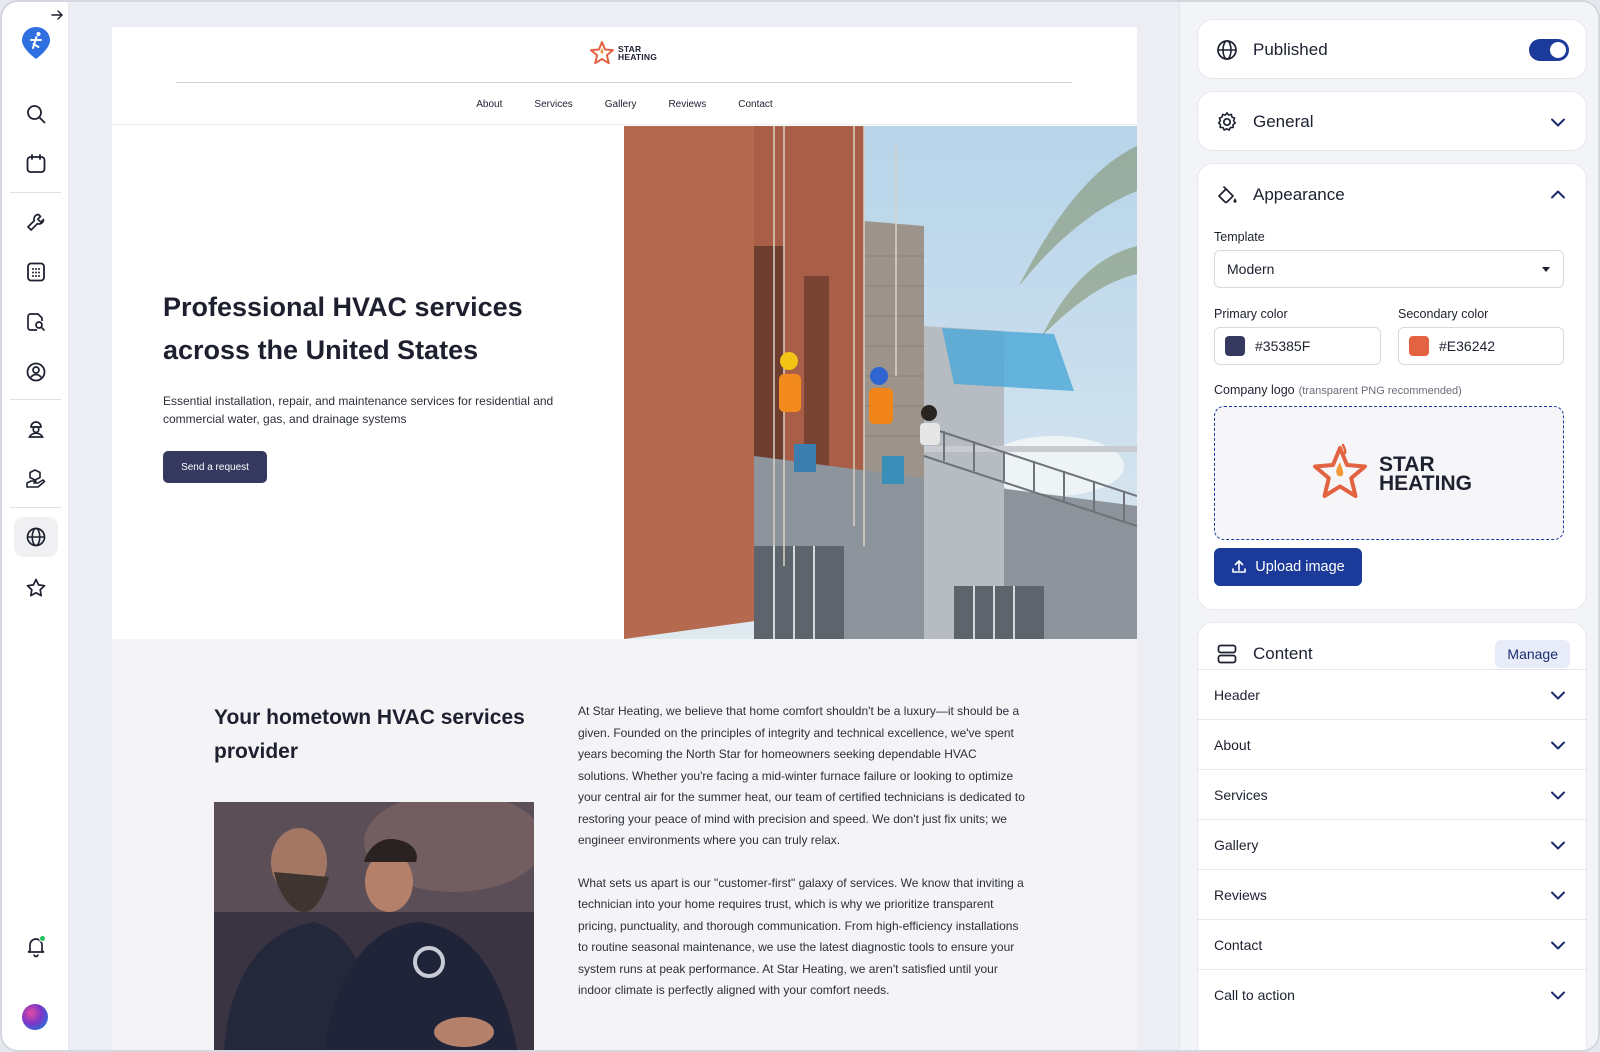  What do you see at coordinates (1558, 195) in the screenshot?
I see `chevron-up-icon` at bounding box center [1558, 195].